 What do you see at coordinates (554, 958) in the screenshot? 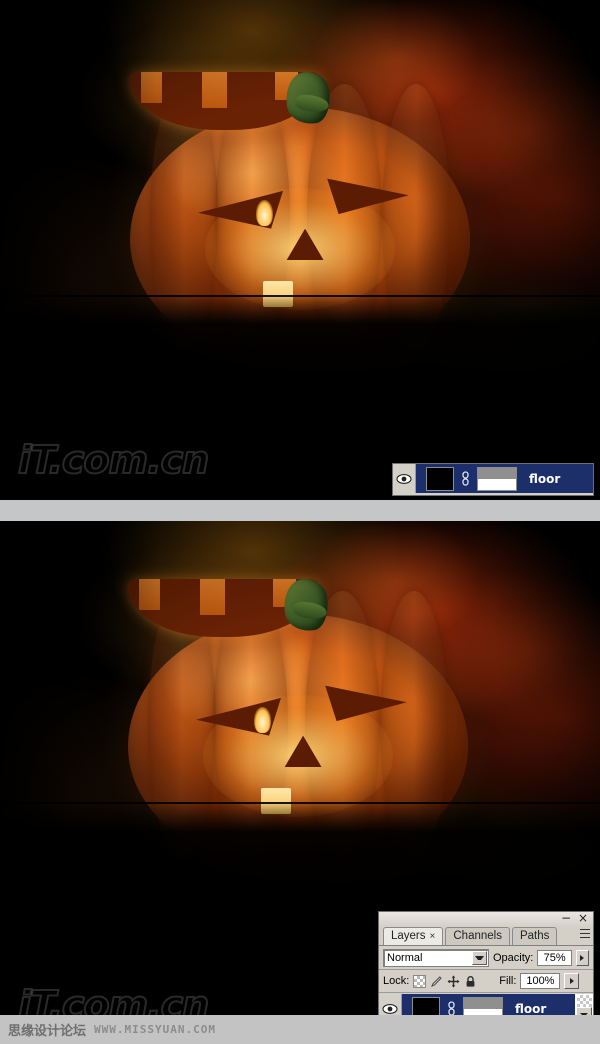
I see `opacity-input: 75%` at bounding box center [554, 958].